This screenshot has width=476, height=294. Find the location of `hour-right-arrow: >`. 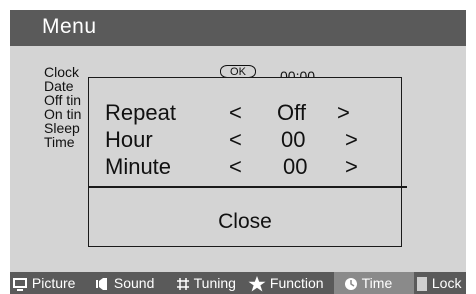

hour-right-arrow: > is located at coordinates (351, 140).